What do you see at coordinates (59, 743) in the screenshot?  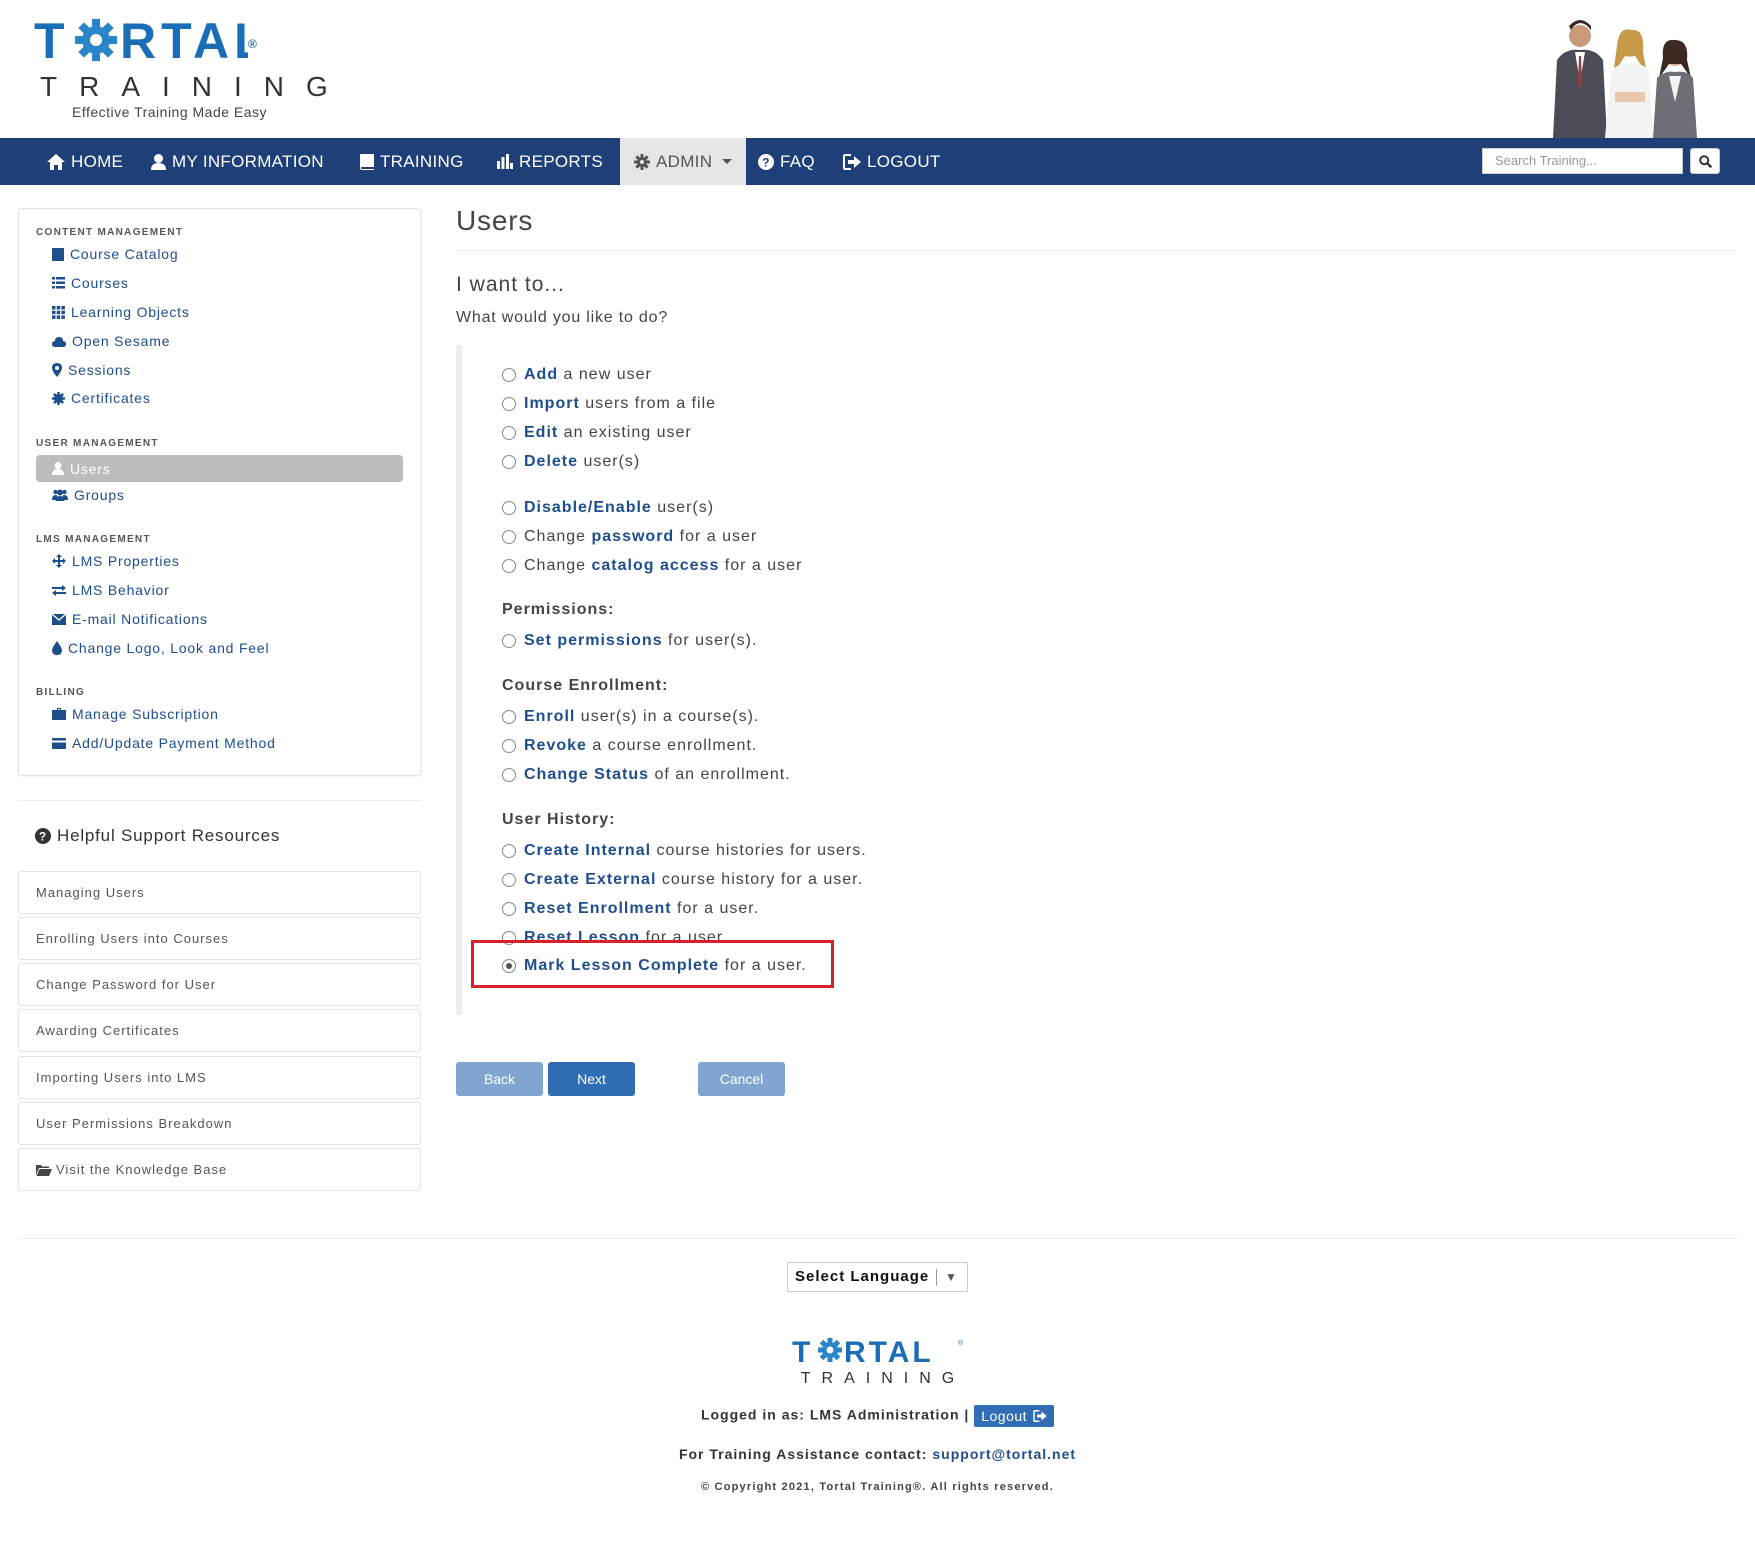 I see `credit-card-icon` at bounding box center [59, 743].